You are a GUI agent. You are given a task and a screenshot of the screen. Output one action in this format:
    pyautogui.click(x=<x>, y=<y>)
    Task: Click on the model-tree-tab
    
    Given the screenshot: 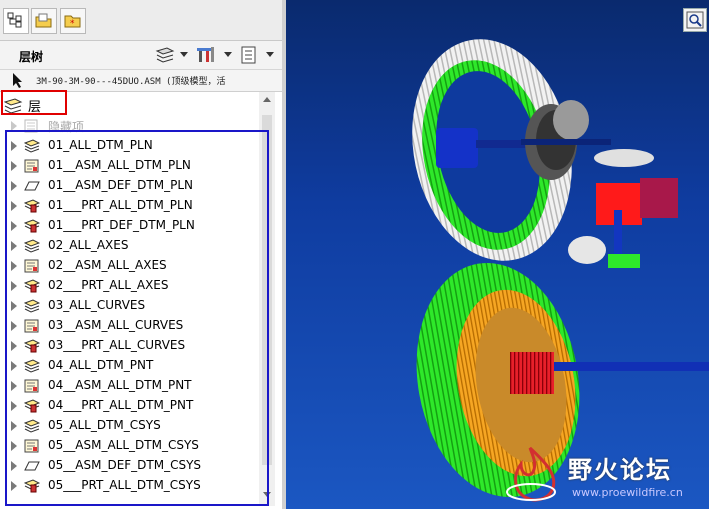 What is the action you would take?
    pyautogui.click(x=16, y=21)
    